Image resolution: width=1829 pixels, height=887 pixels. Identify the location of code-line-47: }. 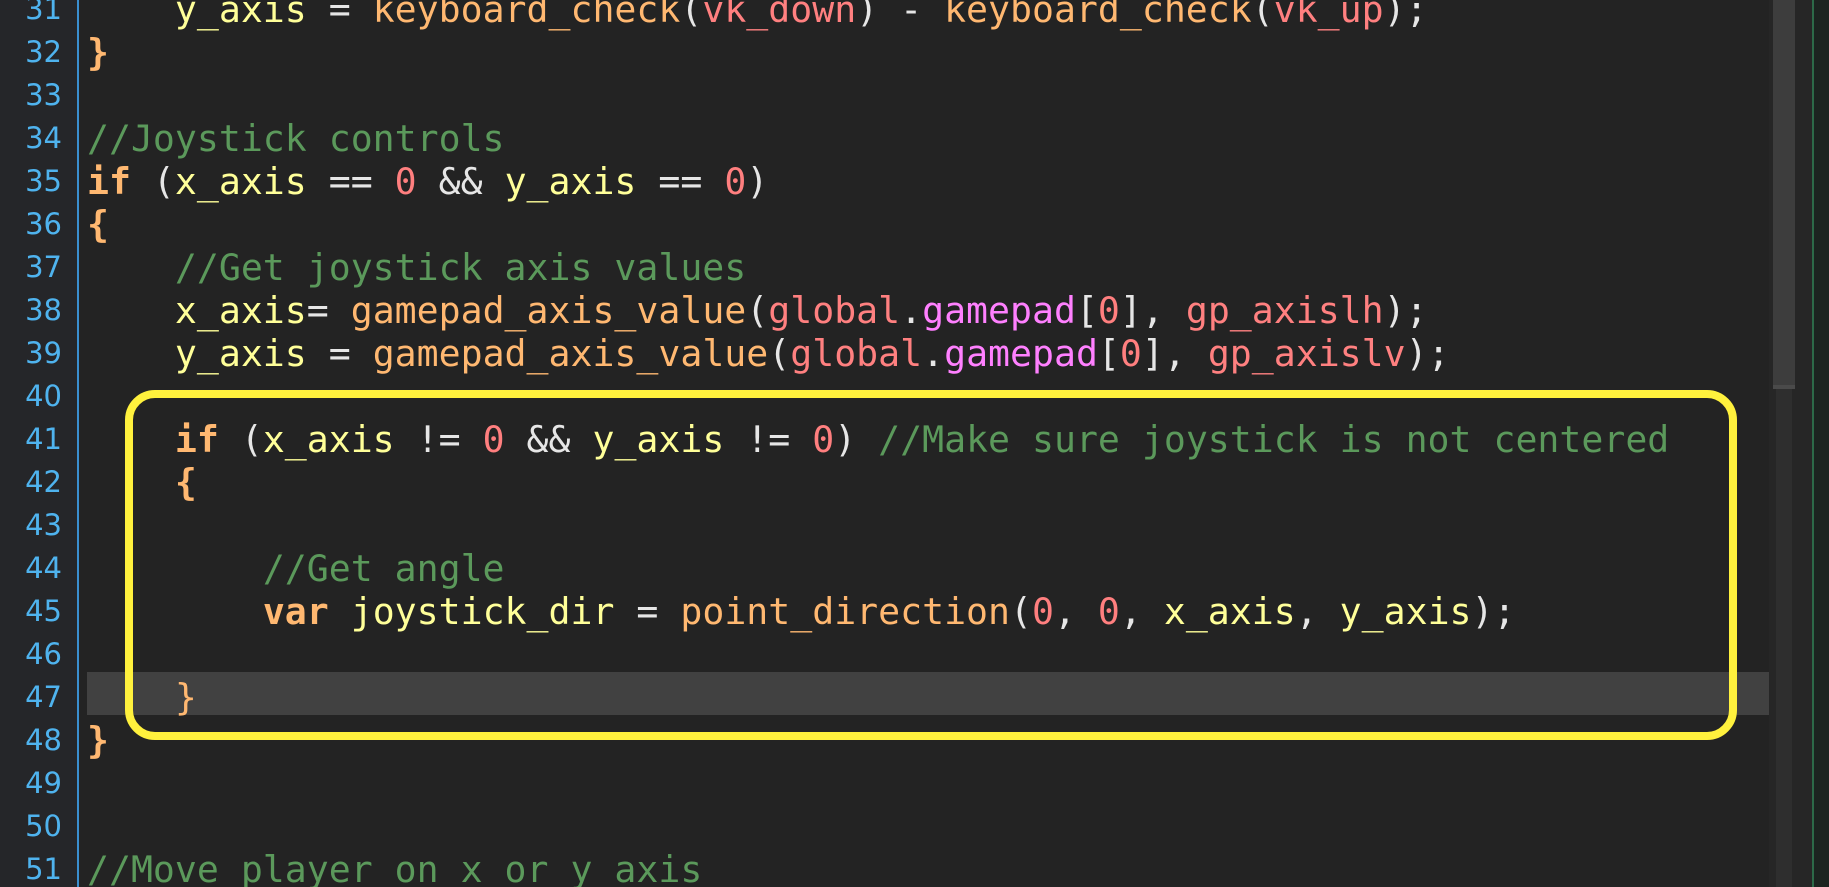
(142, 697).